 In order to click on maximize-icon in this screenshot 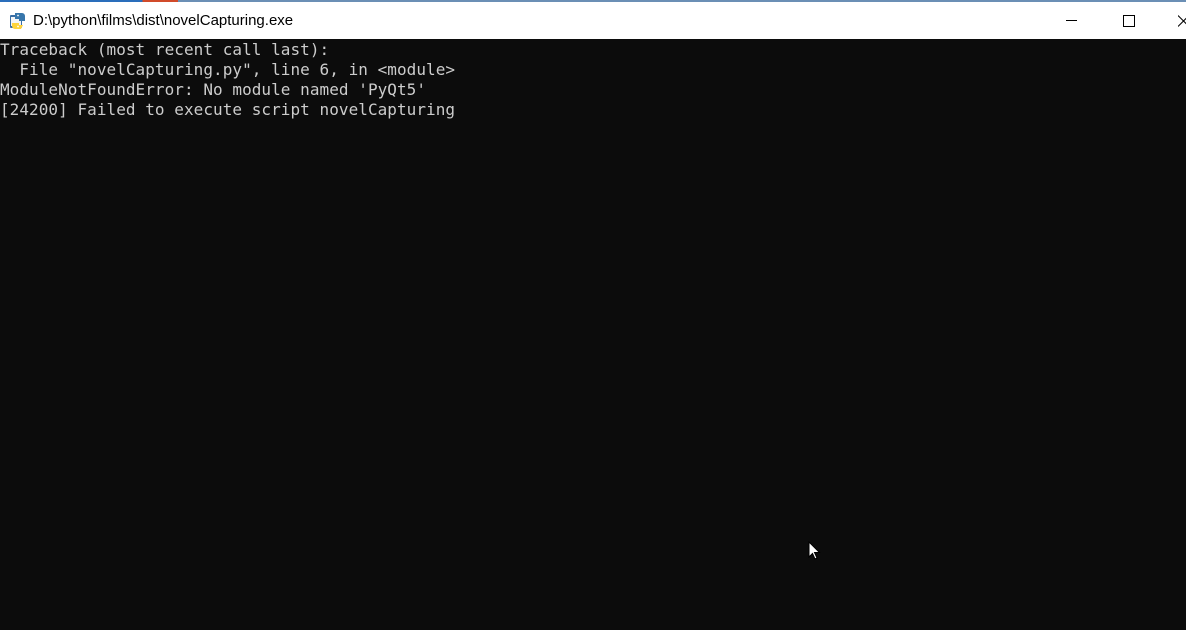, I will do `click(1129, 20)`.